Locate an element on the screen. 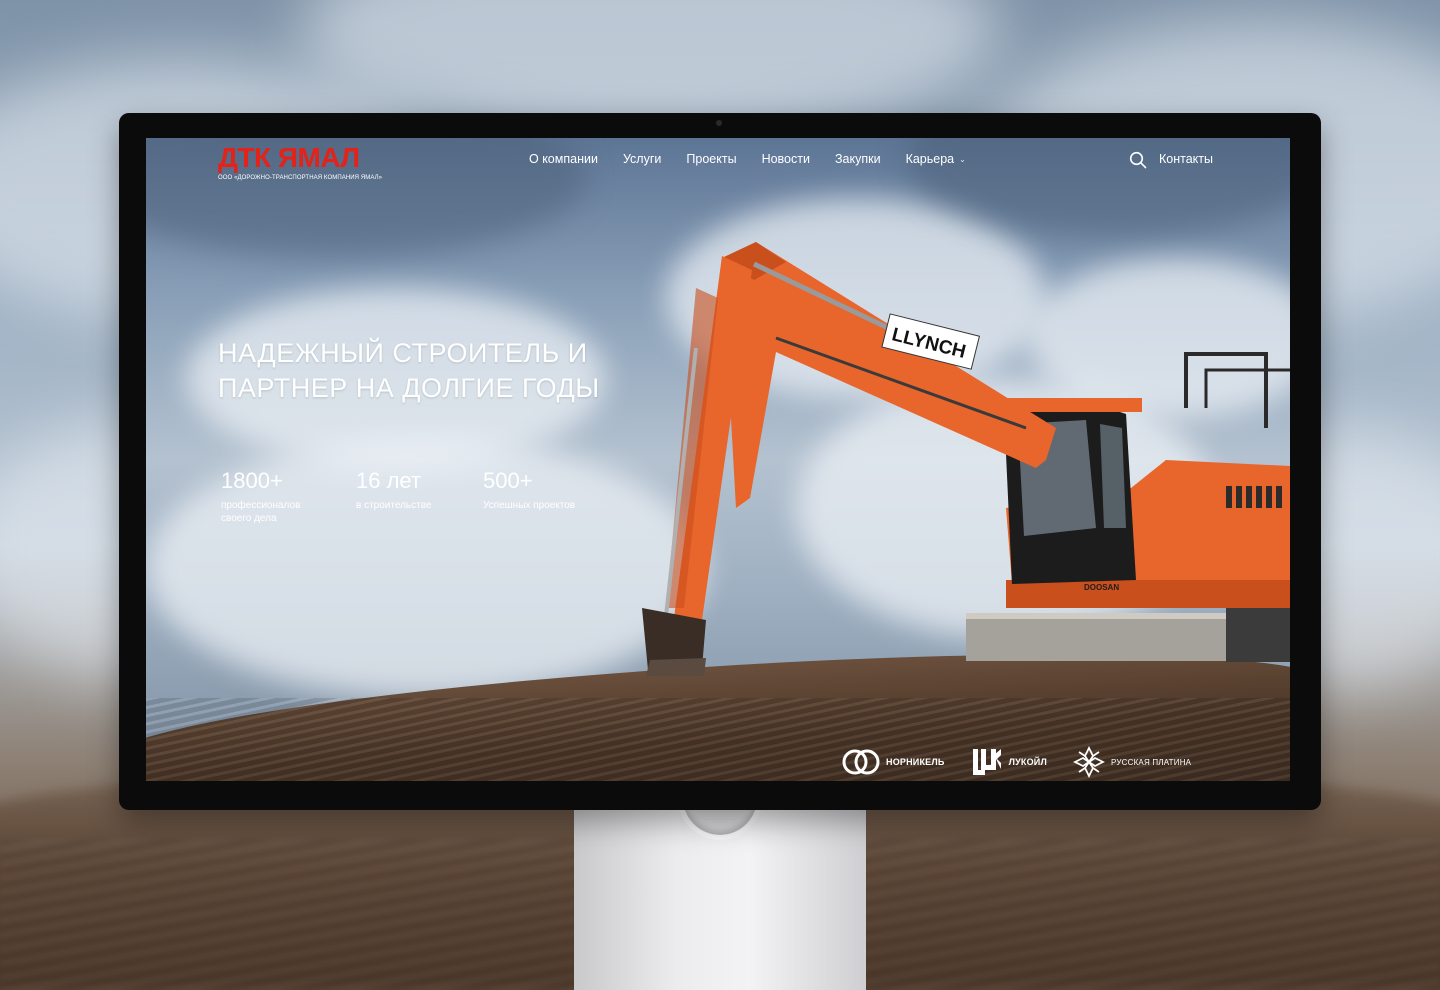 This screenshot has width=1440, height=990. nav-item-label: Услуги is located at coordinates (642, 159).